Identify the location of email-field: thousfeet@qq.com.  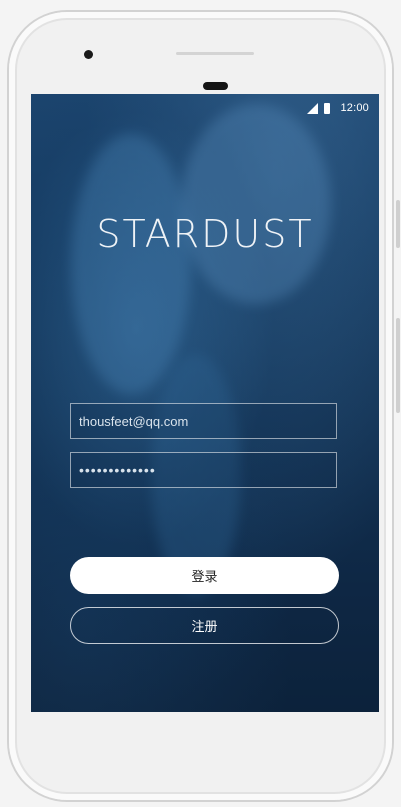
(203, 421).